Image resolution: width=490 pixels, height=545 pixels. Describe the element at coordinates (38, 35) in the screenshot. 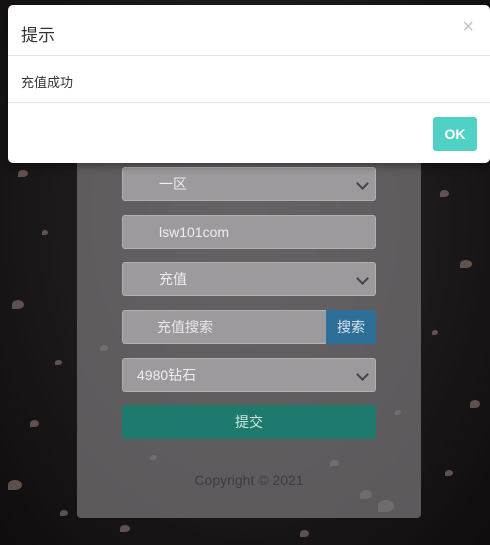

I see `dialog-title: 提示` at that location.